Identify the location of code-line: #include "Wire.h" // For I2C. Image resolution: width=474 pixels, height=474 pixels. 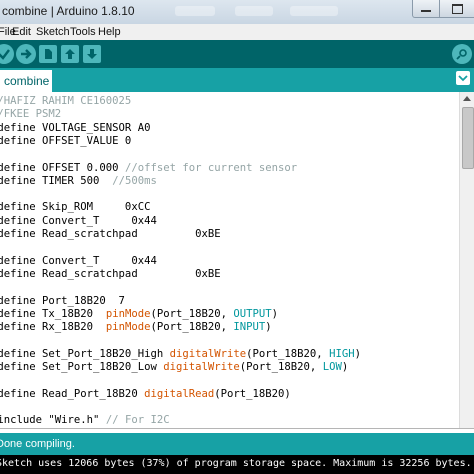
(85, 420).